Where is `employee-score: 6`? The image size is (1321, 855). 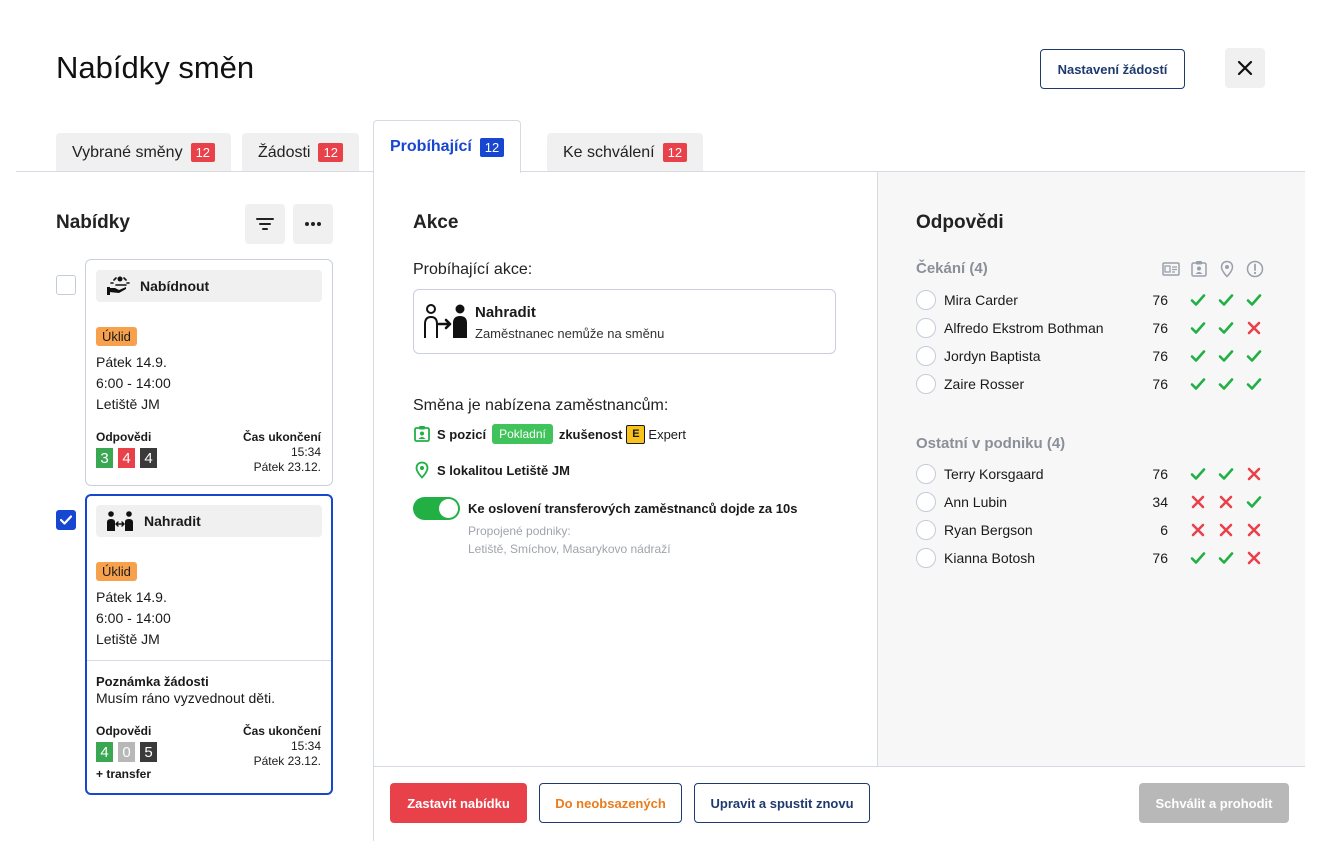 employee-score: 6 is located at coordinates (1164, 530).